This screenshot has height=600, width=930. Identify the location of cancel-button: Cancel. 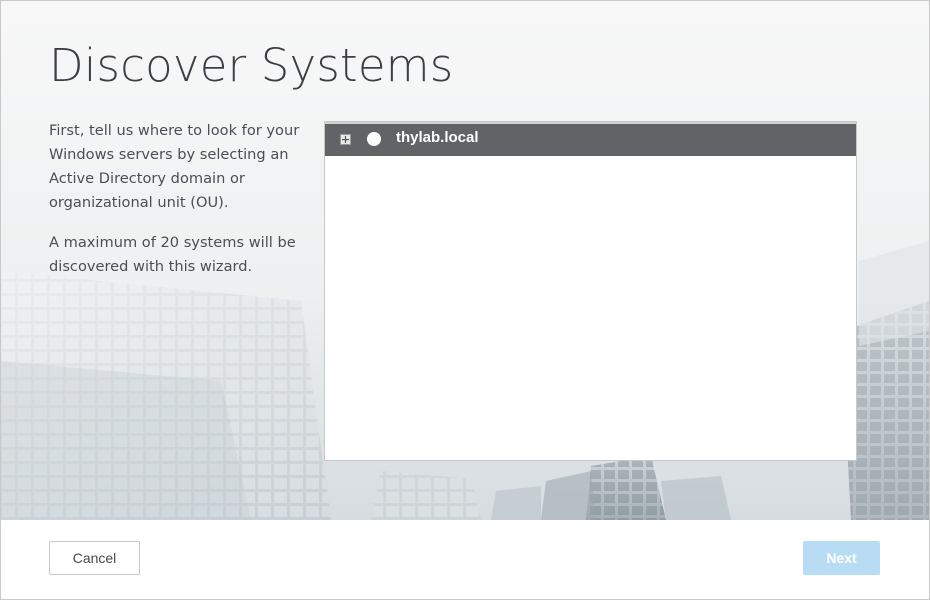
(94, 558).